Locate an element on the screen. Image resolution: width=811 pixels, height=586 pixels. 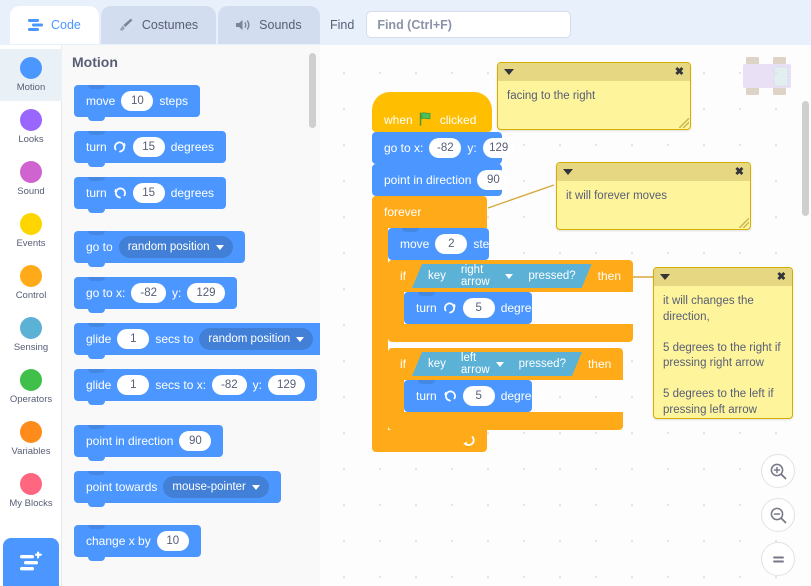
block-label: move is located at coordinates (101, 101).